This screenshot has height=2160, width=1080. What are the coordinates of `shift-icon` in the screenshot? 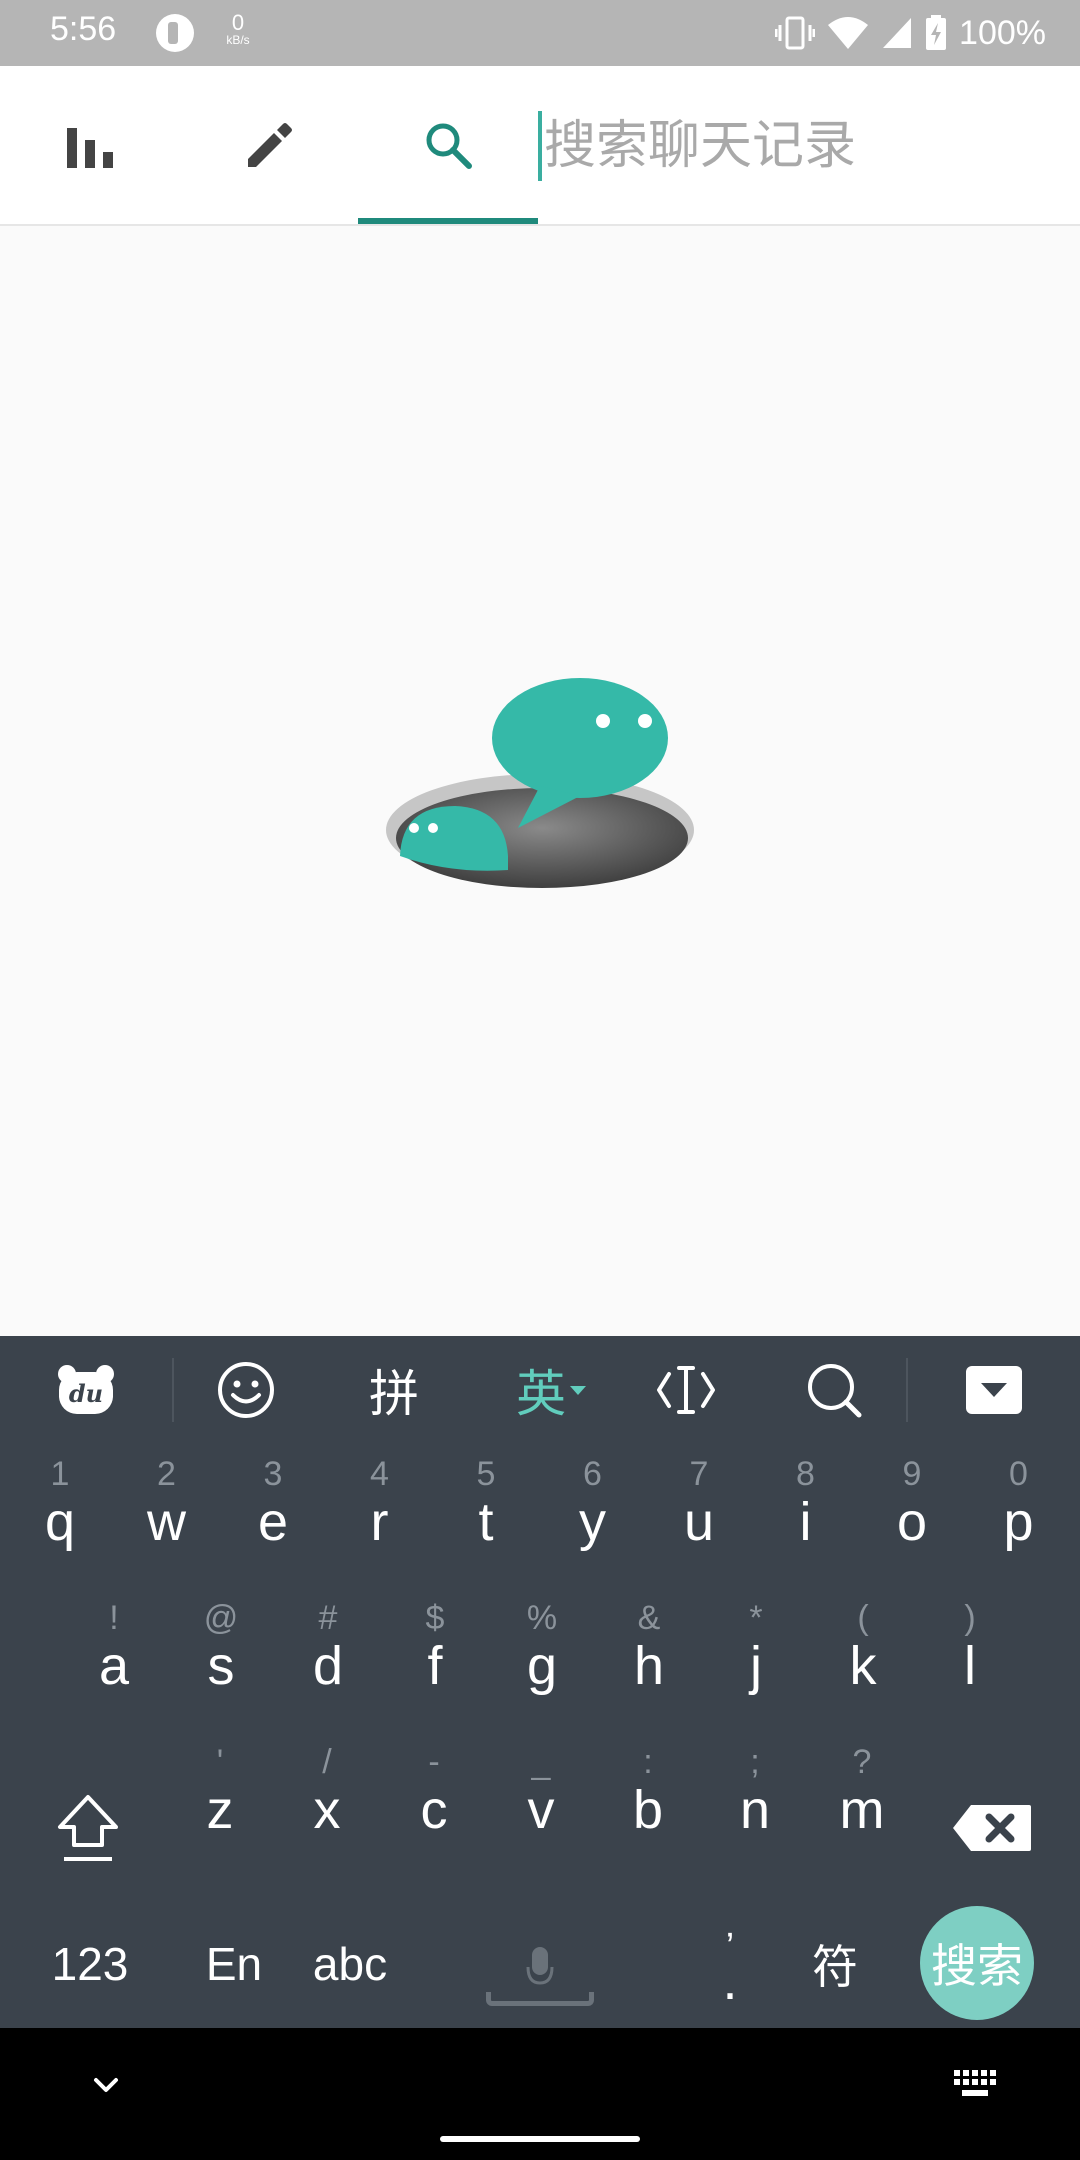 It's located at (88, 1828).